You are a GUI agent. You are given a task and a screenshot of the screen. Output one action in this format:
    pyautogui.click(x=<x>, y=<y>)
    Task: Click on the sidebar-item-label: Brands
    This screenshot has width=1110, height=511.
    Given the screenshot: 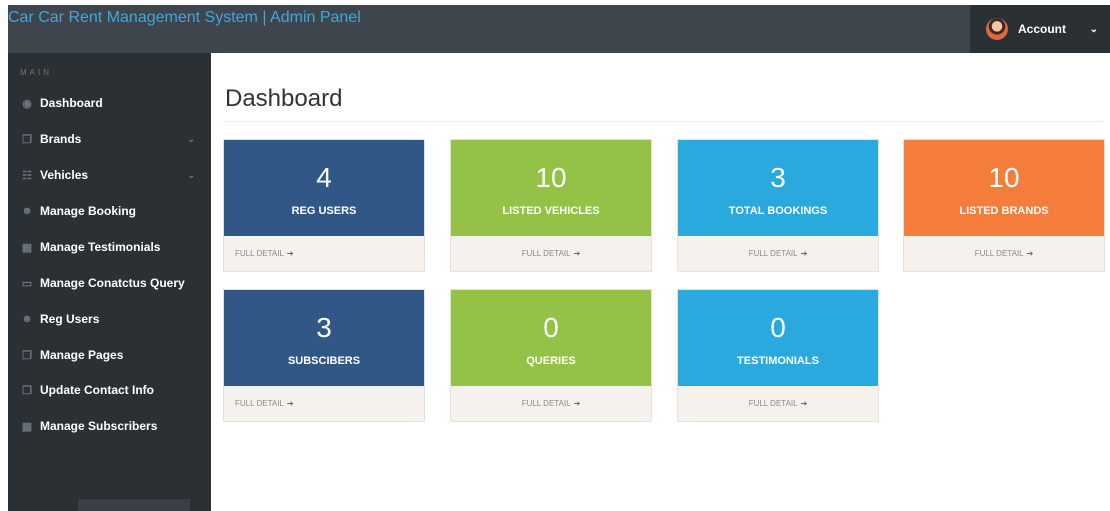 What is the action you would take?
    pyautogui.click(x=61, y=139)
    